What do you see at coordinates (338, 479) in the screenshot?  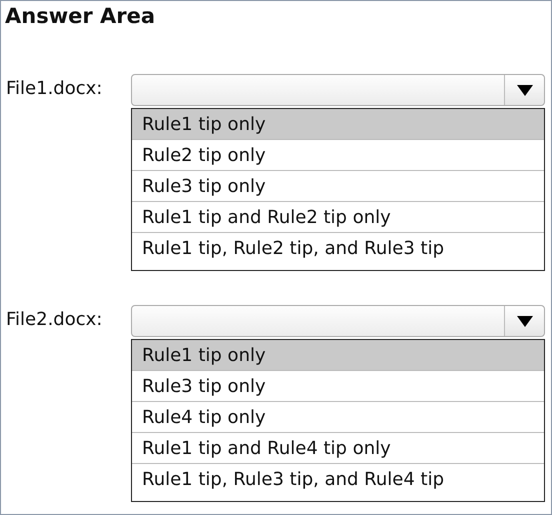 I see `dropdown-option: Rule1 tip, Rule3 tip, and Rule4 tip` at bounding box center [338, 479].